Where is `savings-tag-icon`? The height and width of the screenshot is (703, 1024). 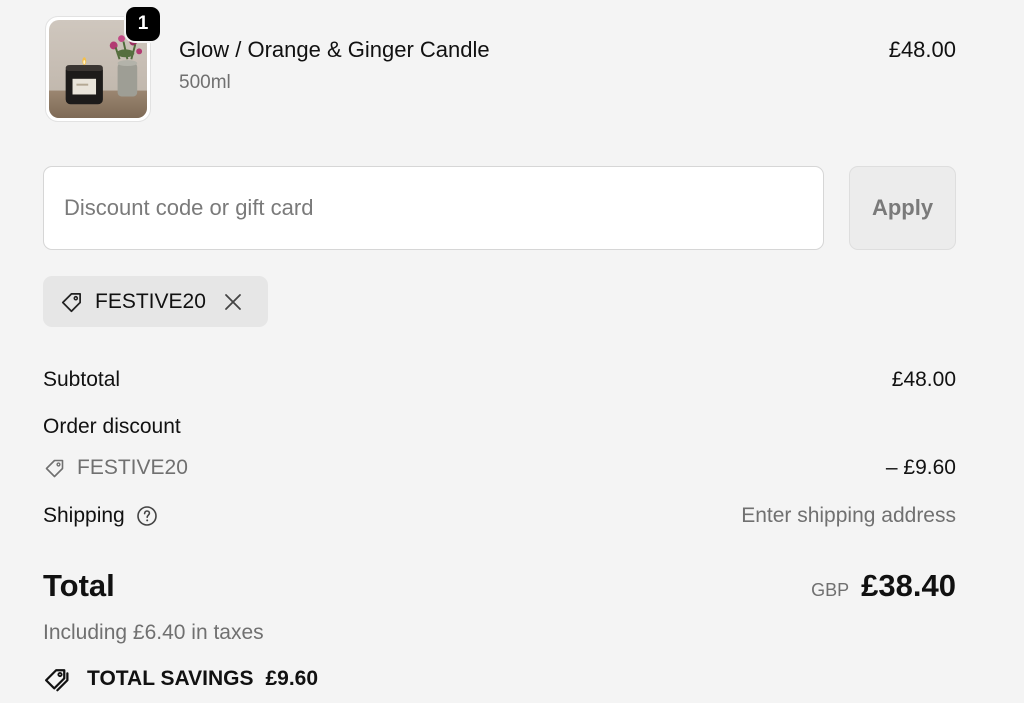
savings-tag-icon is located at coordinates (57, 680).